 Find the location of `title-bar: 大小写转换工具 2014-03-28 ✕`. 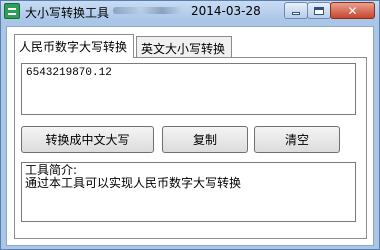

title-bar: 大小写转换工具 2014-03-28 ✕ is located at coordinates (190, 11).